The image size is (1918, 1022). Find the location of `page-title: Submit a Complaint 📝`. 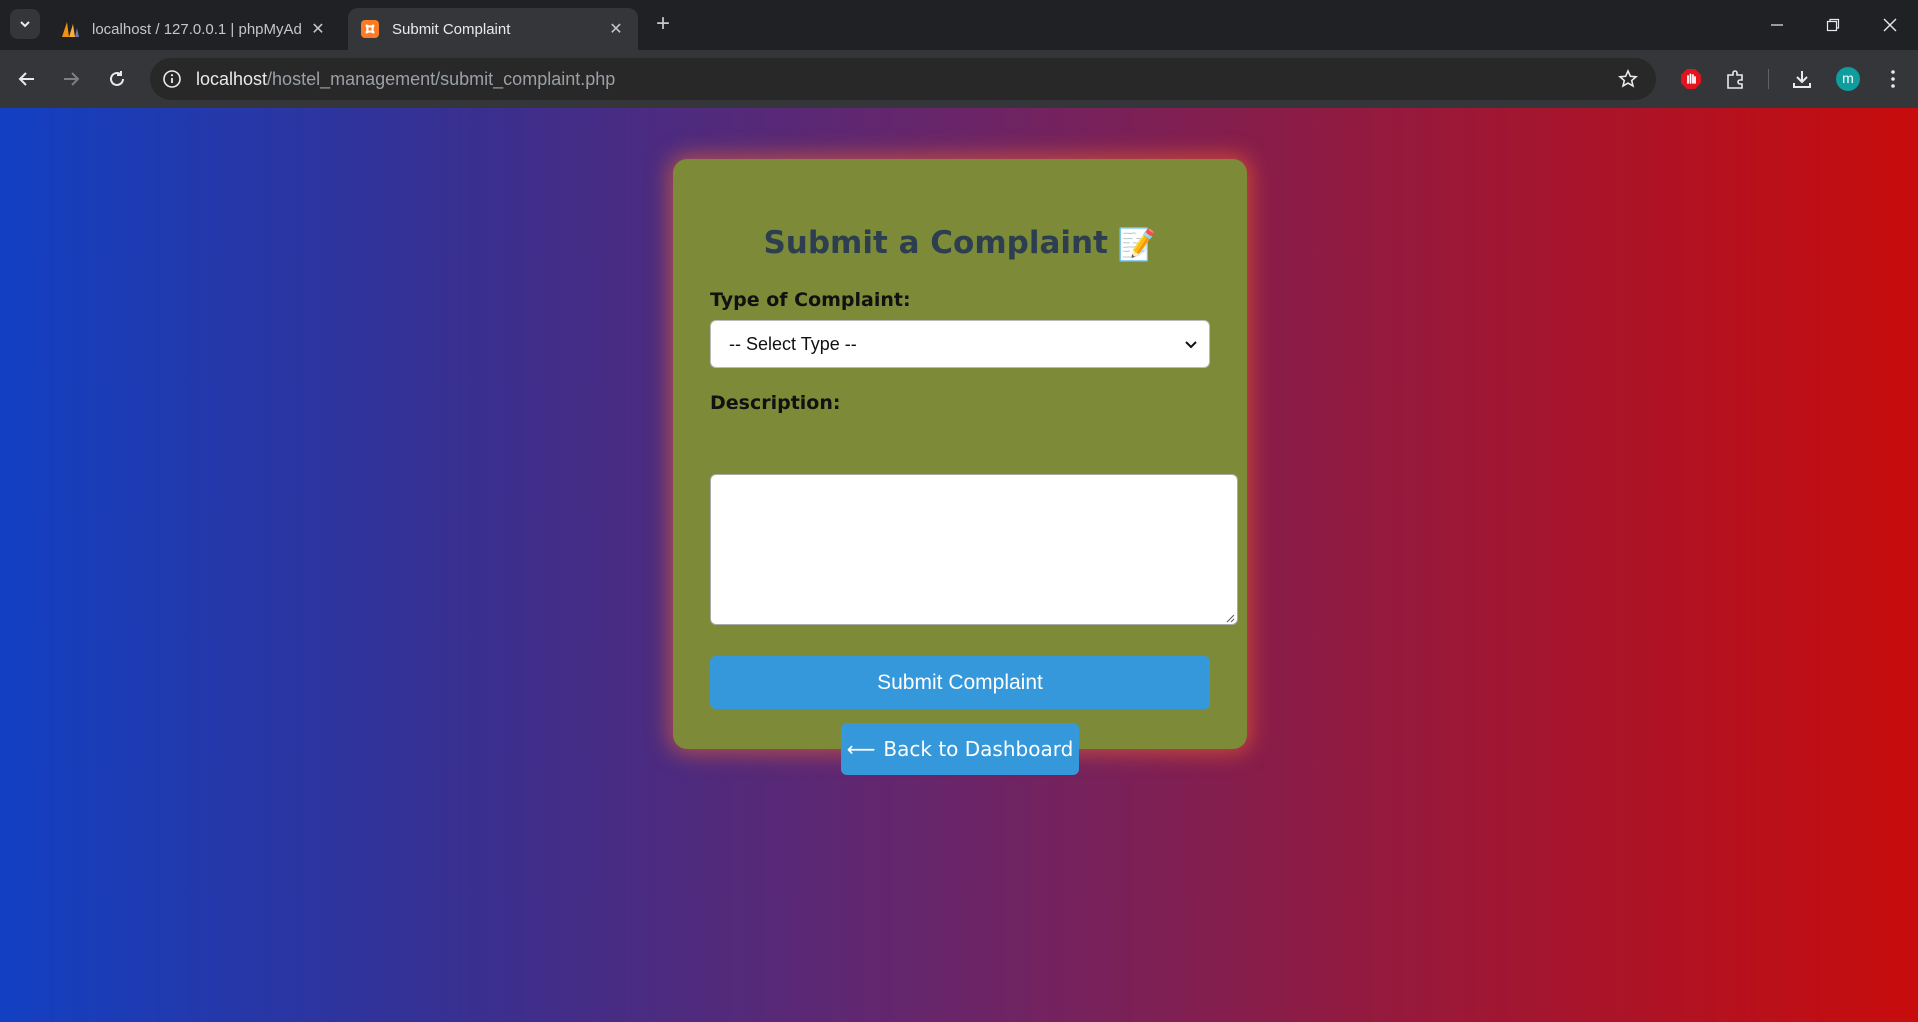

page-title: Submit a Complaint 📝 is located at coordinates (960, 244).